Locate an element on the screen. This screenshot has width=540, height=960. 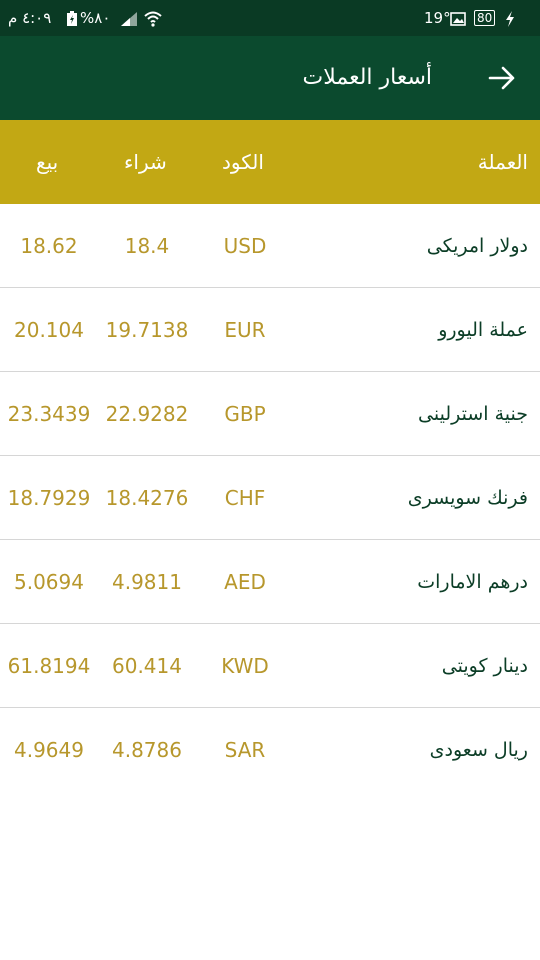
currency-code: SAR is located at coordinates (245, 750).